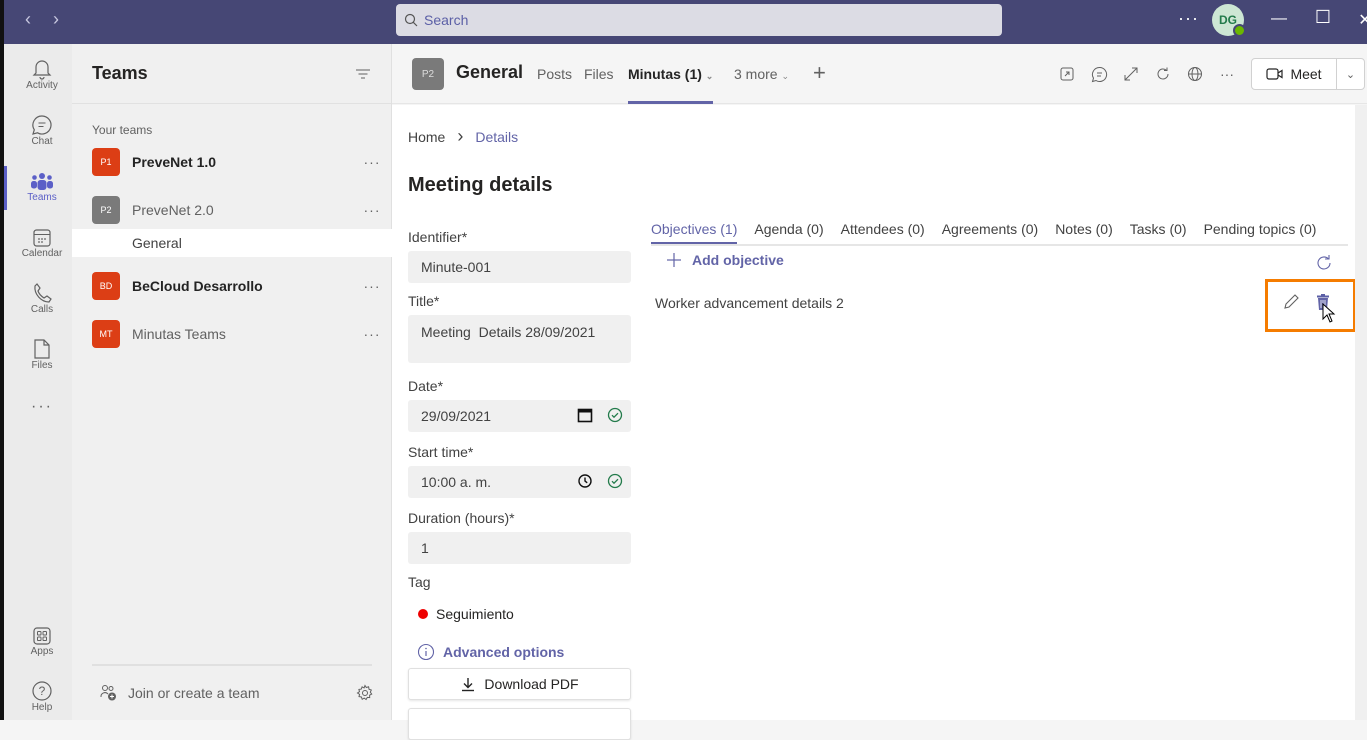  Describe the element at coordinates (585, 481) in the screenshot. I see `clock-icon` at that location.